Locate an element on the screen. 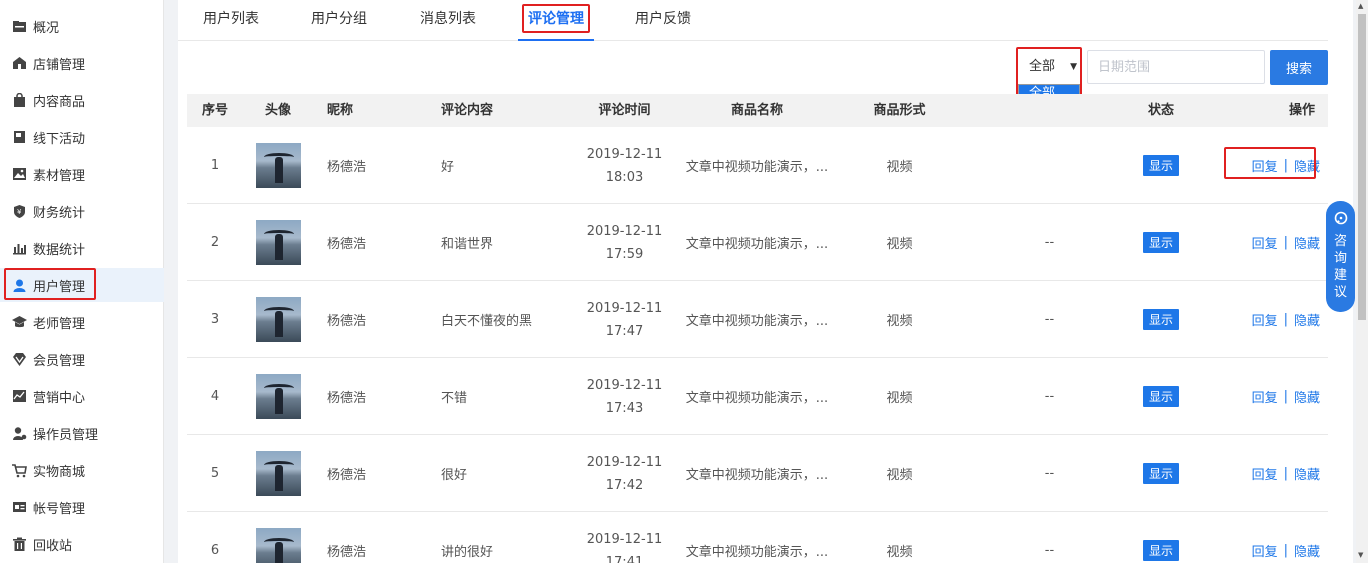 The height and width of the screenshot is (563, 1368). tab-2: 用户分组 is located at coordinates (339, 20).